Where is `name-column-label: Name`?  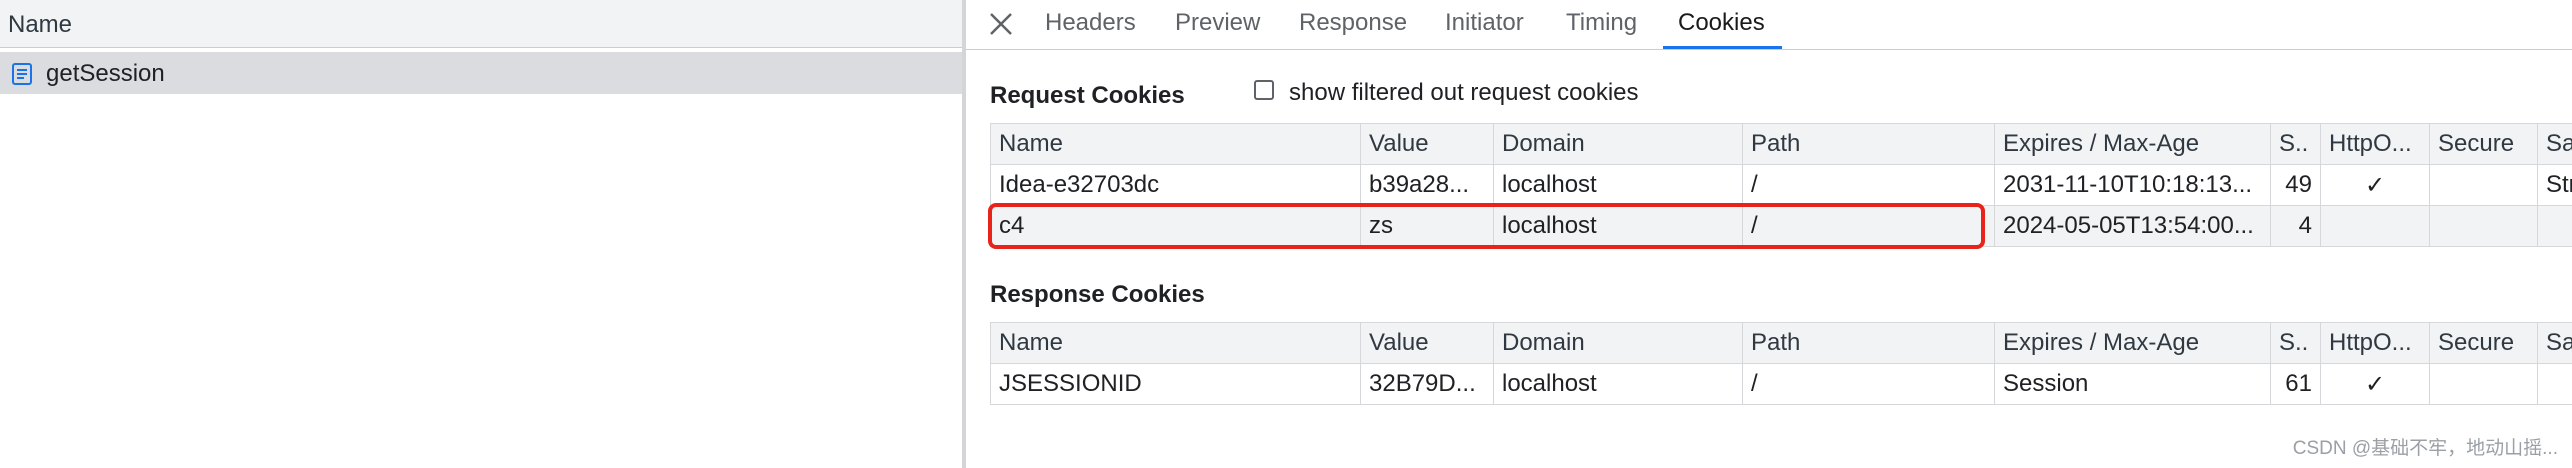
name-column-label: Name is located at coordinates (40, 24).